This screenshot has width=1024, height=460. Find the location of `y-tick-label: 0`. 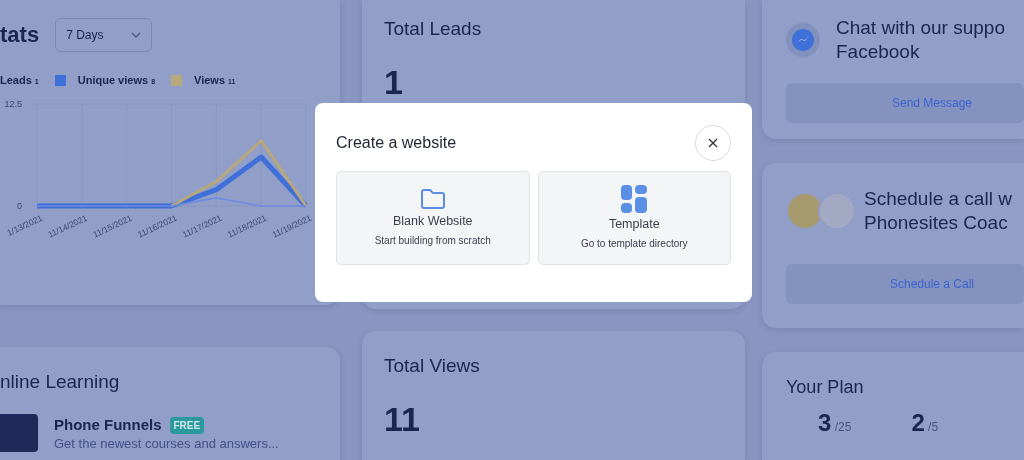

y-tick-label: 0 is located at coordinates (19, 205).